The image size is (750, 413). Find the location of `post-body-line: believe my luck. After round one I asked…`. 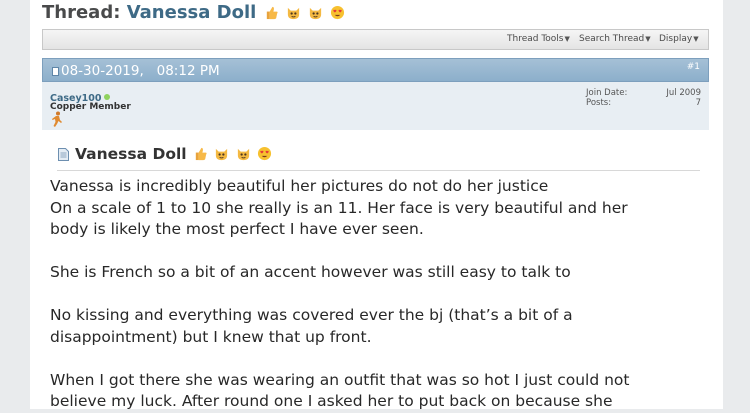

post-body-line: believe my luck. After round one I asked… is located at coordinates (331, 401).